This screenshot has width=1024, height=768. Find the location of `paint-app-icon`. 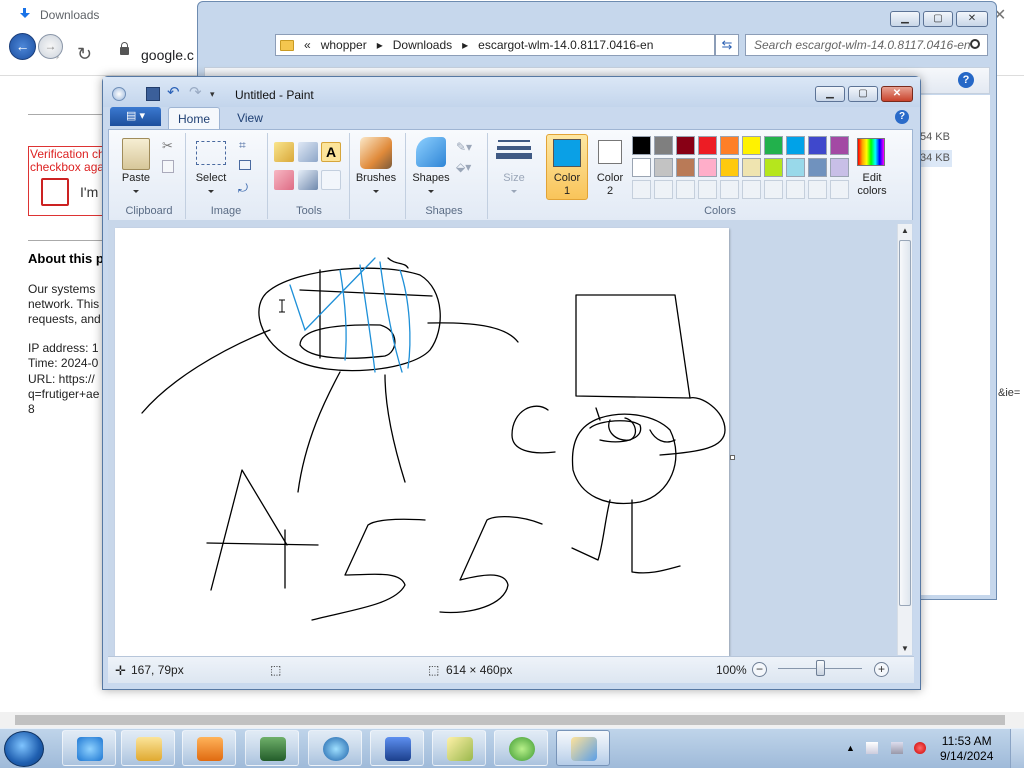

paint-app-icon is located at coordinates (119, 94).